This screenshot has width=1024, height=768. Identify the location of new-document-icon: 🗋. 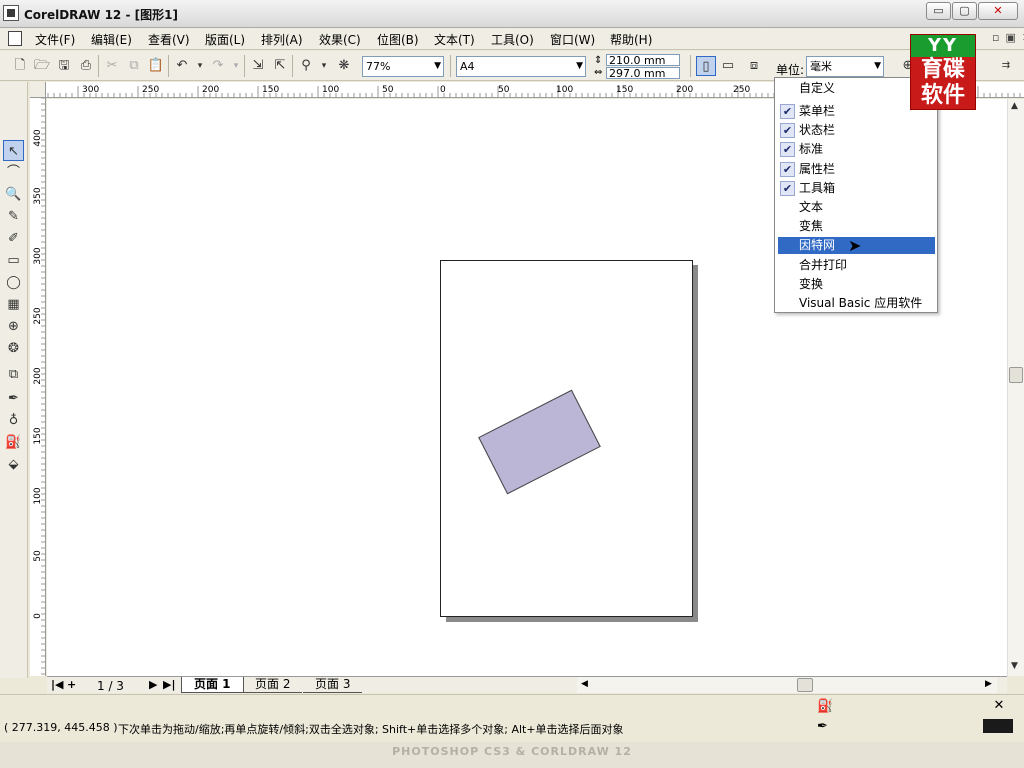
(20, 66).